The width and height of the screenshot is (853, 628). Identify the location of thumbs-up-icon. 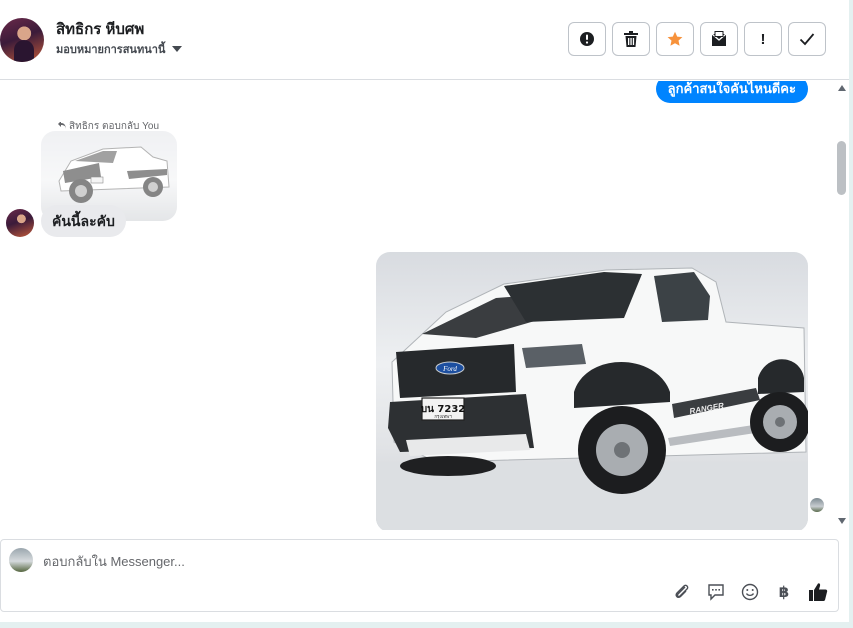
(818, 592).